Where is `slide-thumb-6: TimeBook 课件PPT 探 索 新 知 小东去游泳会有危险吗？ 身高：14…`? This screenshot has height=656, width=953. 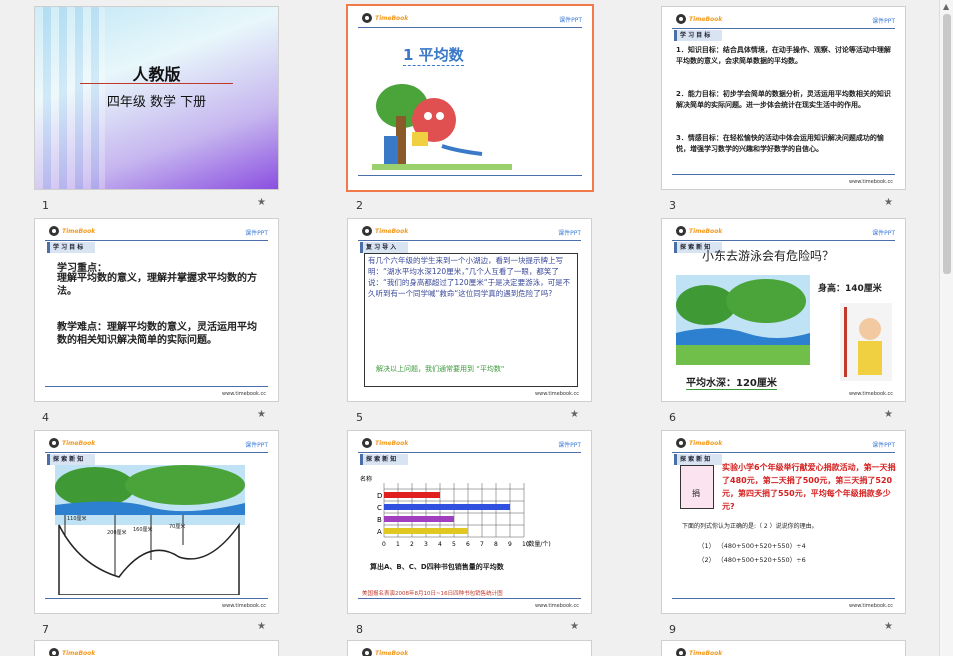 slide-thumb-6: TimeBook 课件PPT 探 索 新 知 小东去游泳会有危险吗？ 身高：14… is located at coordinates (783, 310).